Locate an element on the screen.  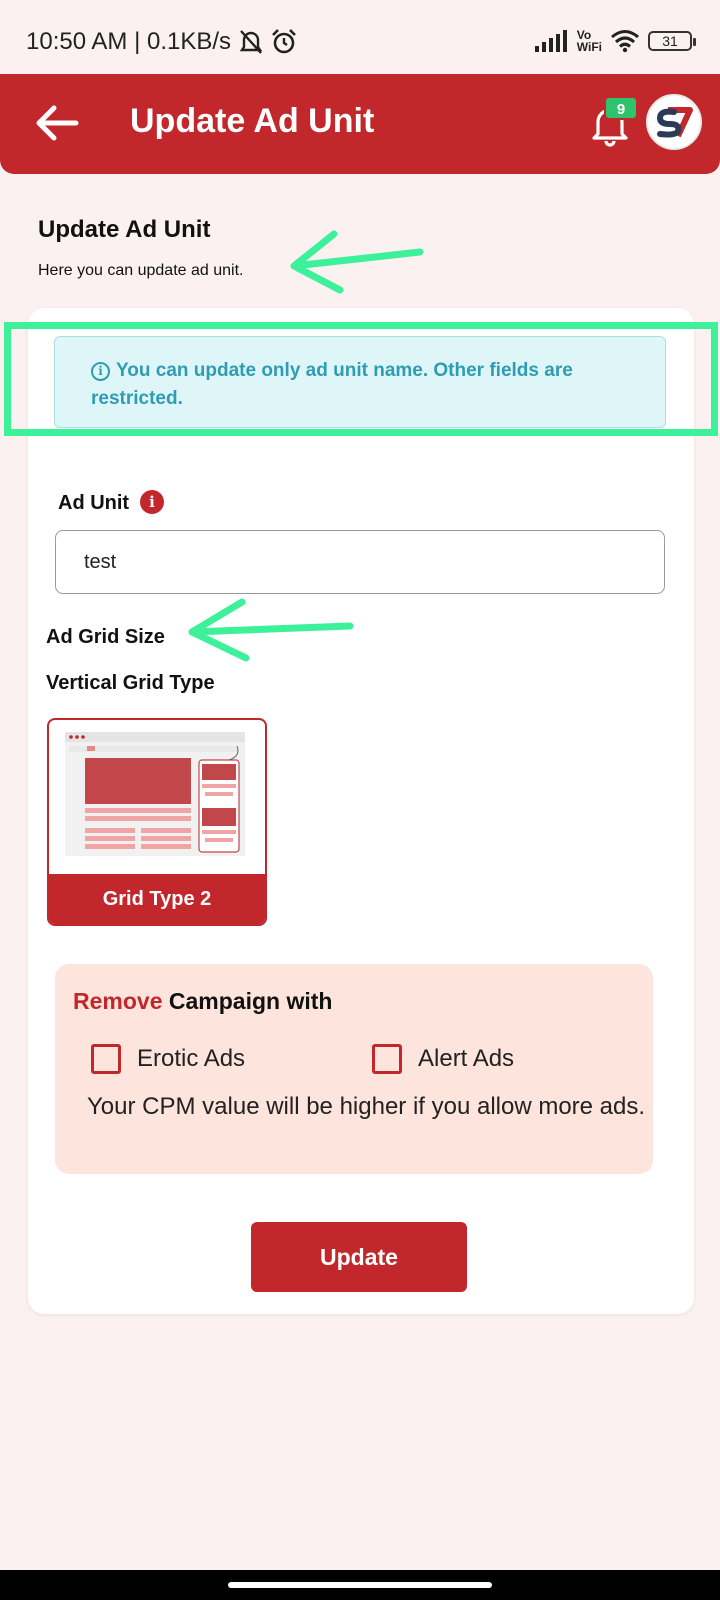
update-button: Update is located at coordinates (359, 1257).